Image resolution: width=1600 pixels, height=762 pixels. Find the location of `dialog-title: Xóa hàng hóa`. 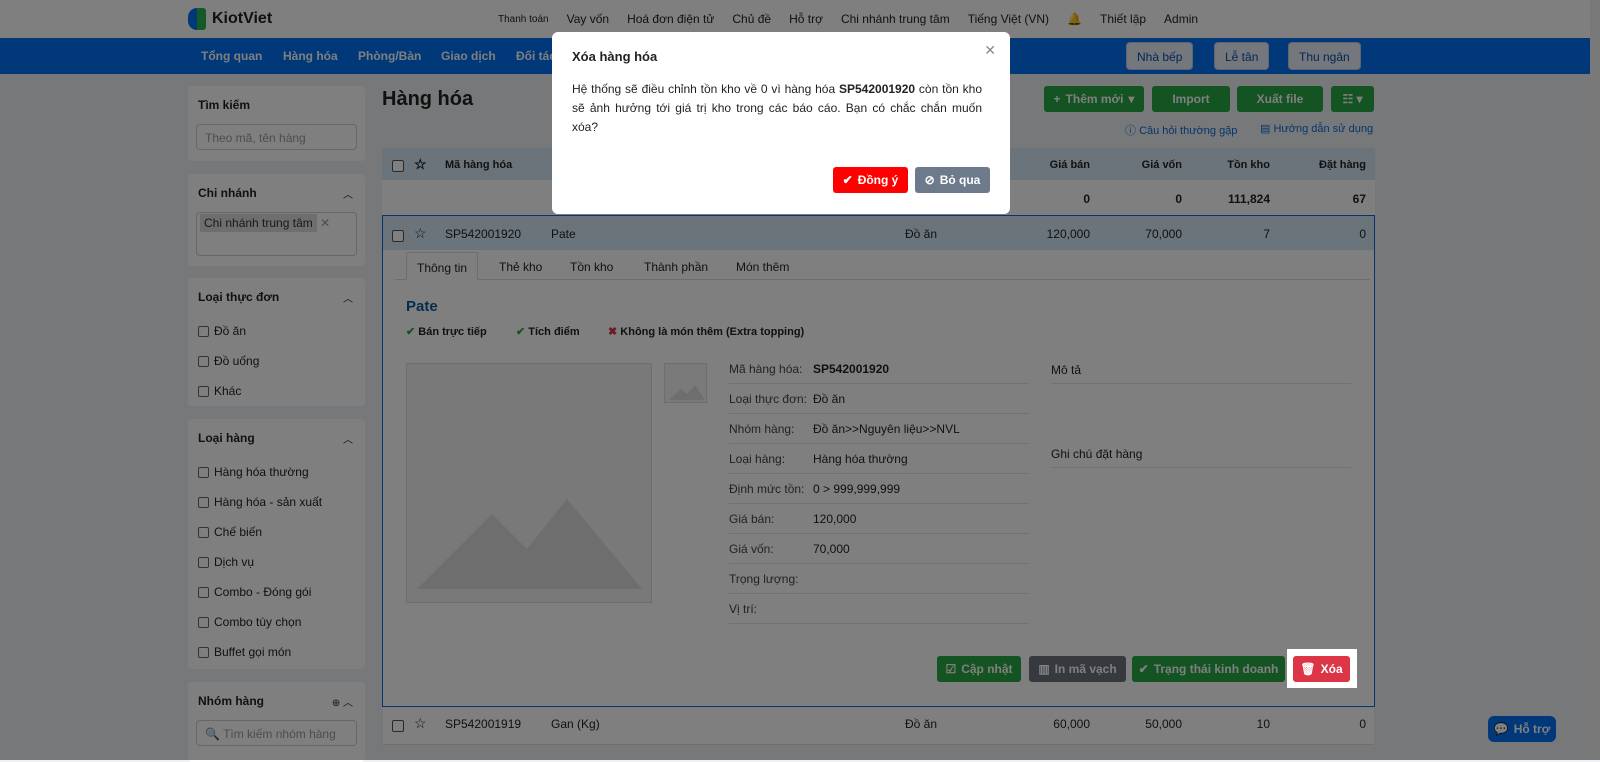

dialog-title: Xóa hàng hóa is located at coordinates (615, 56).